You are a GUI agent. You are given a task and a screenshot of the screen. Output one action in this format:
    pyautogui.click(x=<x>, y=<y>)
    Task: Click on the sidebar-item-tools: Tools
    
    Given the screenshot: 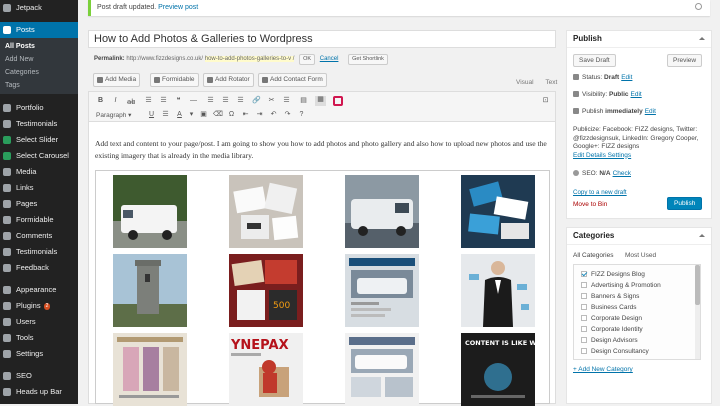 What is the action you would take?
    pyautogui.click(x=39, y=338)
    